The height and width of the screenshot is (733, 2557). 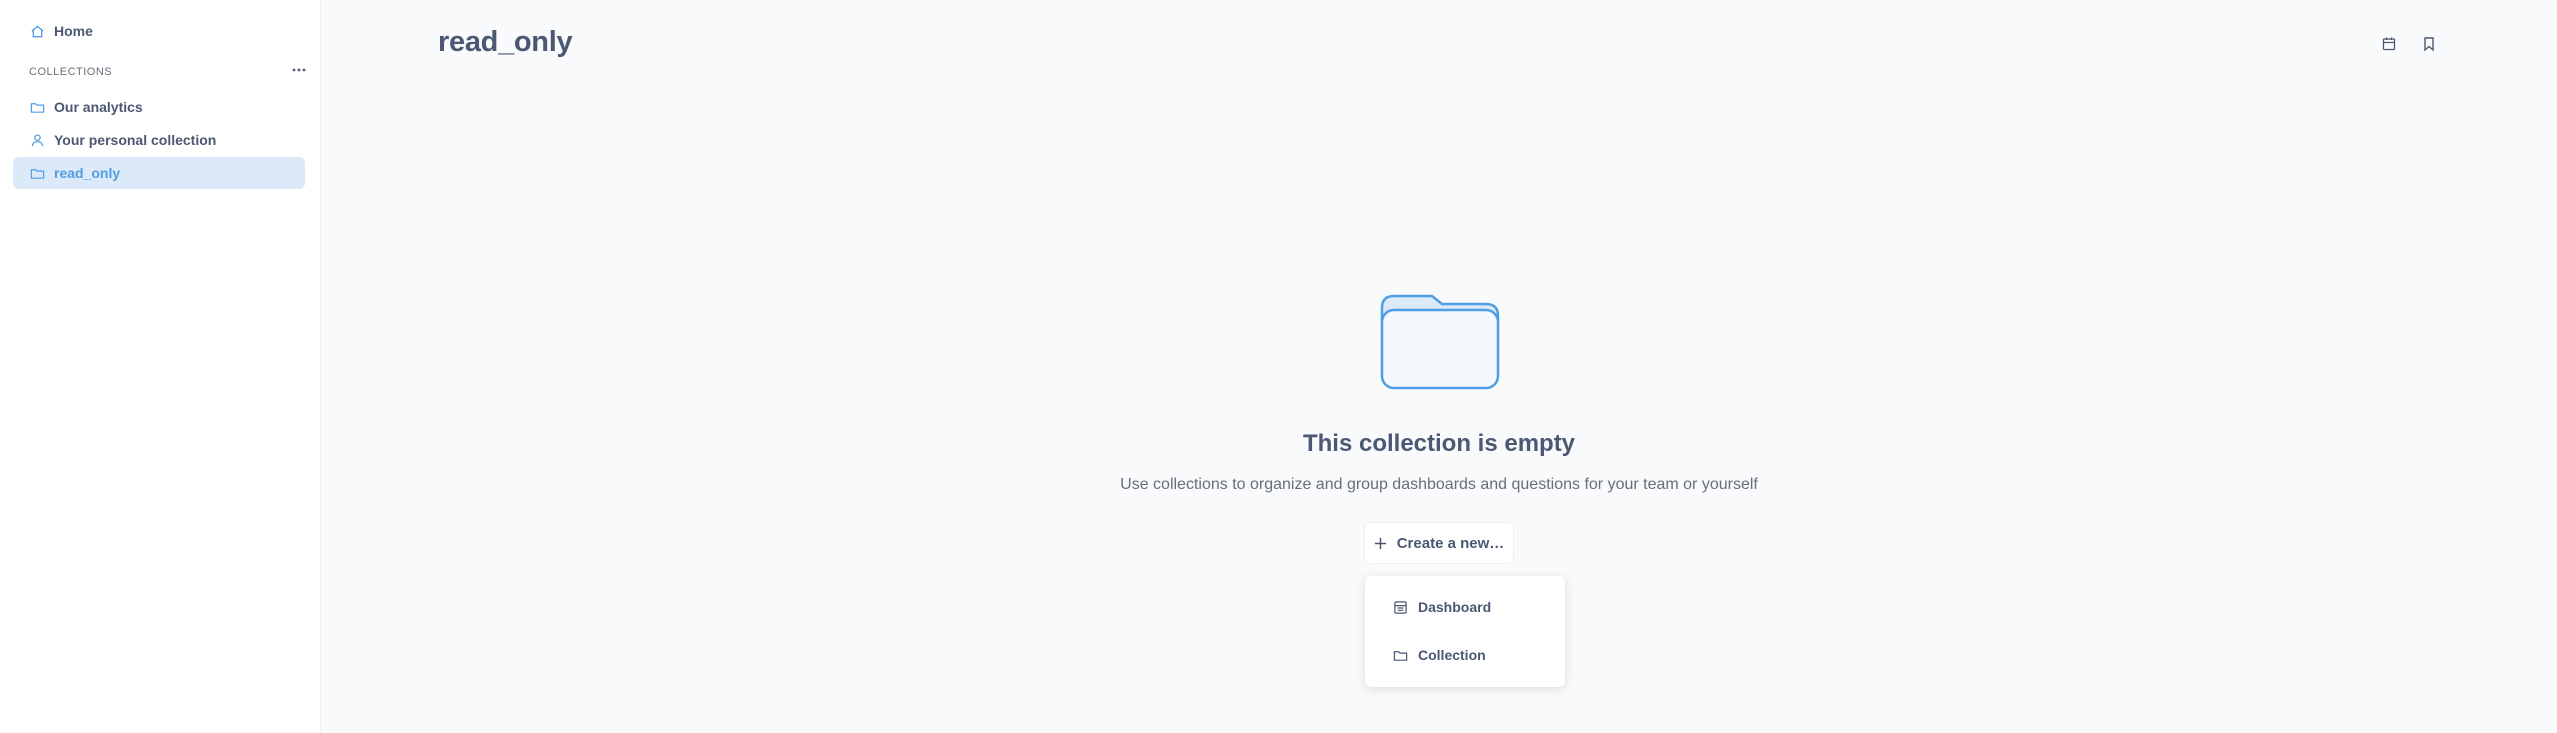 I want to click on calendar-icon, so click(x=2389, y=44).